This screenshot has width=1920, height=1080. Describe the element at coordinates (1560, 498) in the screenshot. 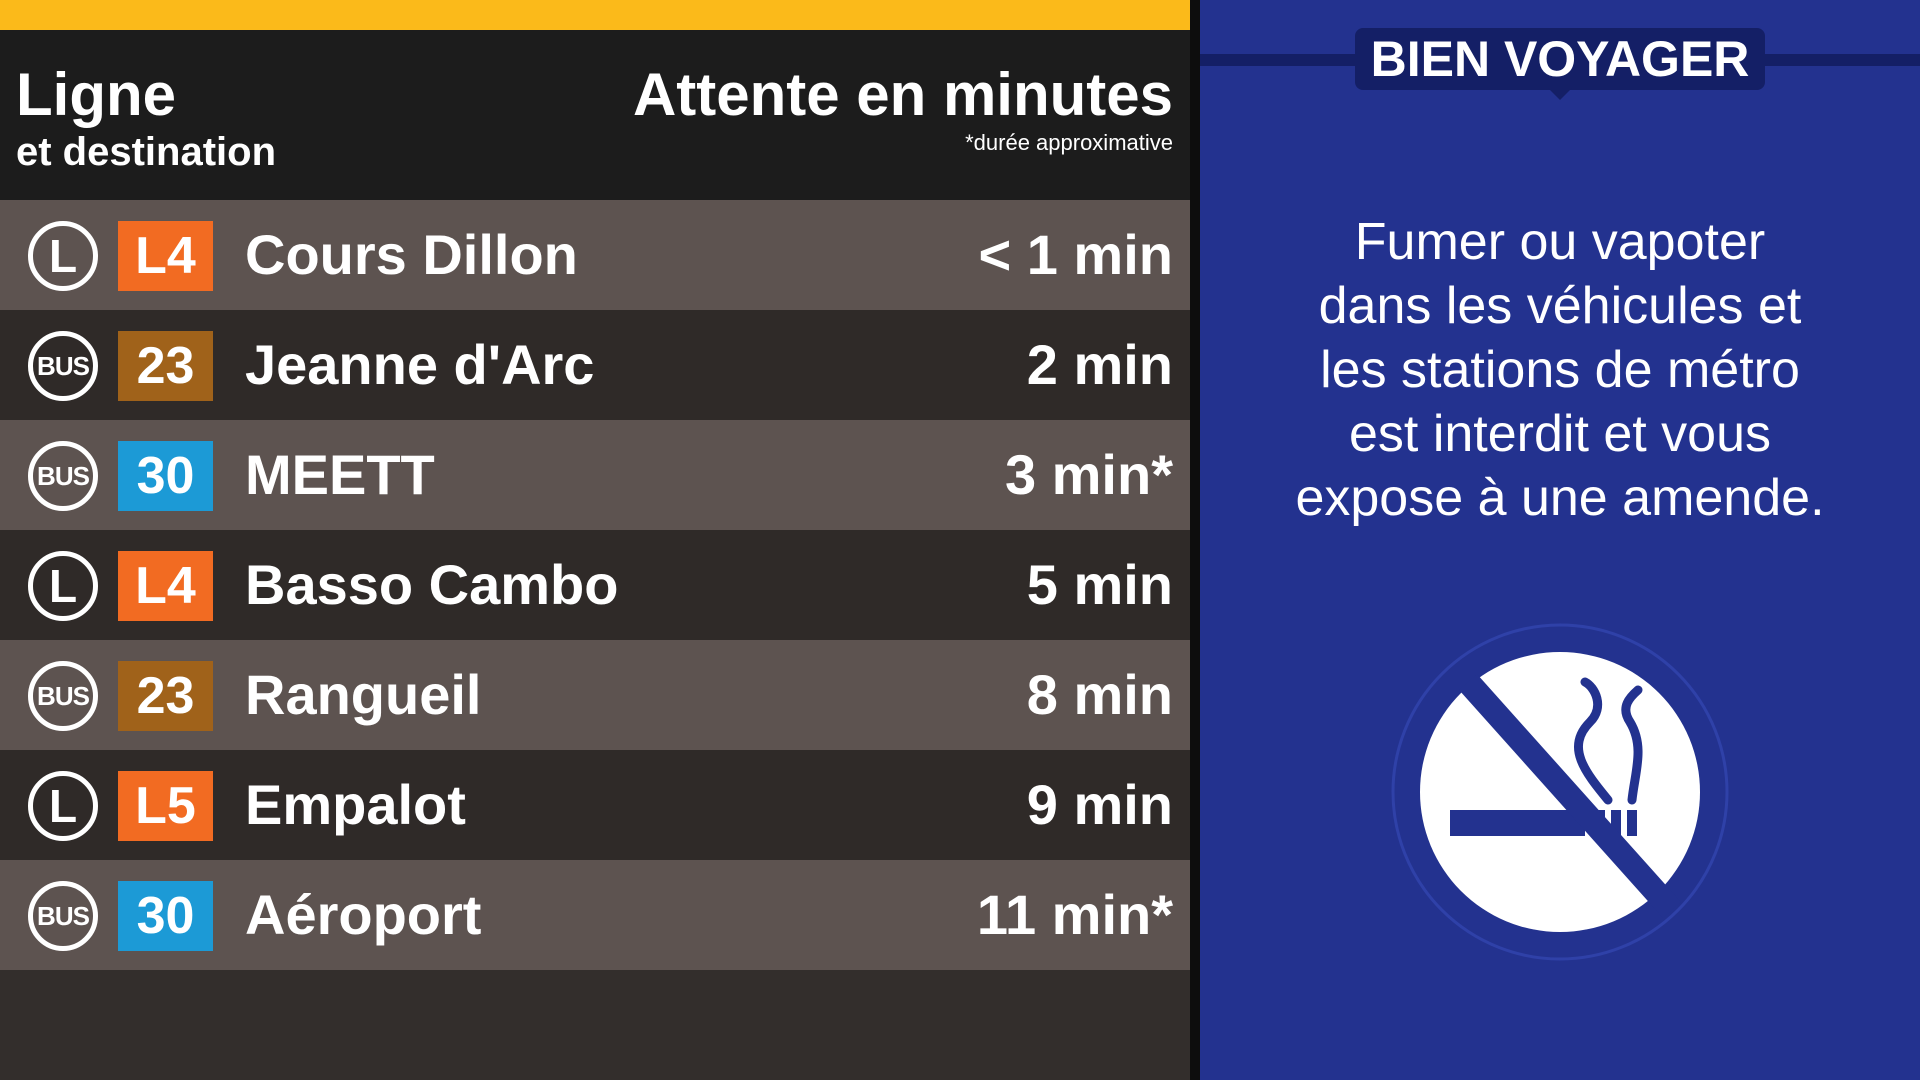

I see `message-line: expose à une amende.` at that location.